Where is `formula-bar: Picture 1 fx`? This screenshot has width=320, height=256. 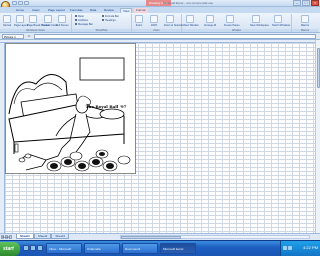
formula-bar: Picture 1 fx is located at coordinates (160, 36).